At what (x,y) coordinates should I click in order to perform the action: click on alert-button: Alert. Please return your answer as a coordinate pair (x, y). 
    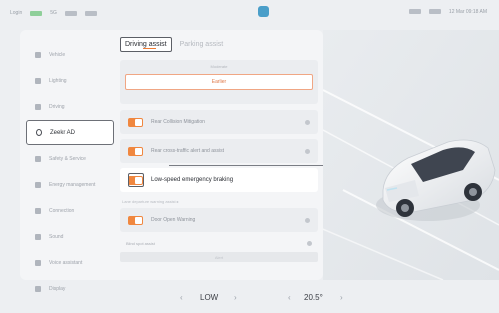
    Looking at the image, I should click on (219, 257).